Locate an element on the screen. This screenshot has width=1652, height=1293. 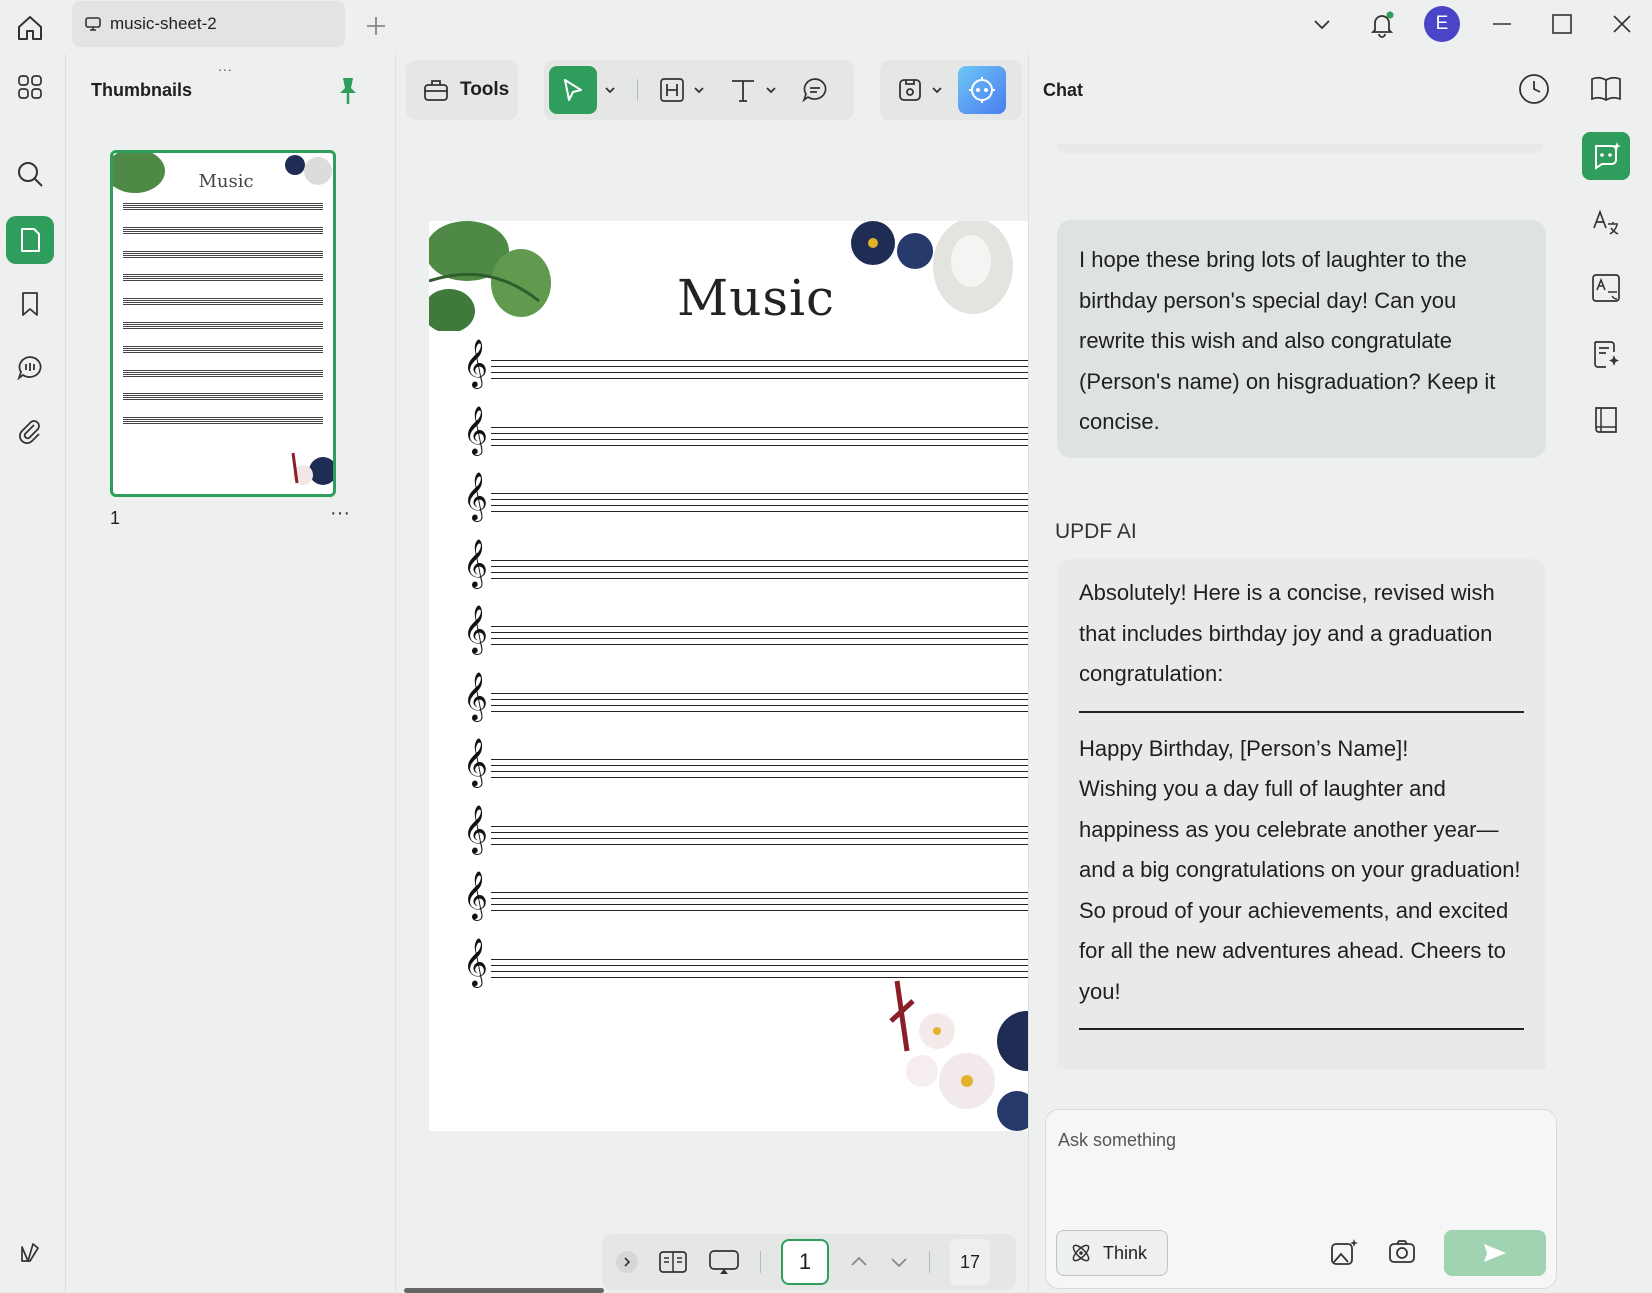
speech-bubble-icon is located at coordinates (814, 90).